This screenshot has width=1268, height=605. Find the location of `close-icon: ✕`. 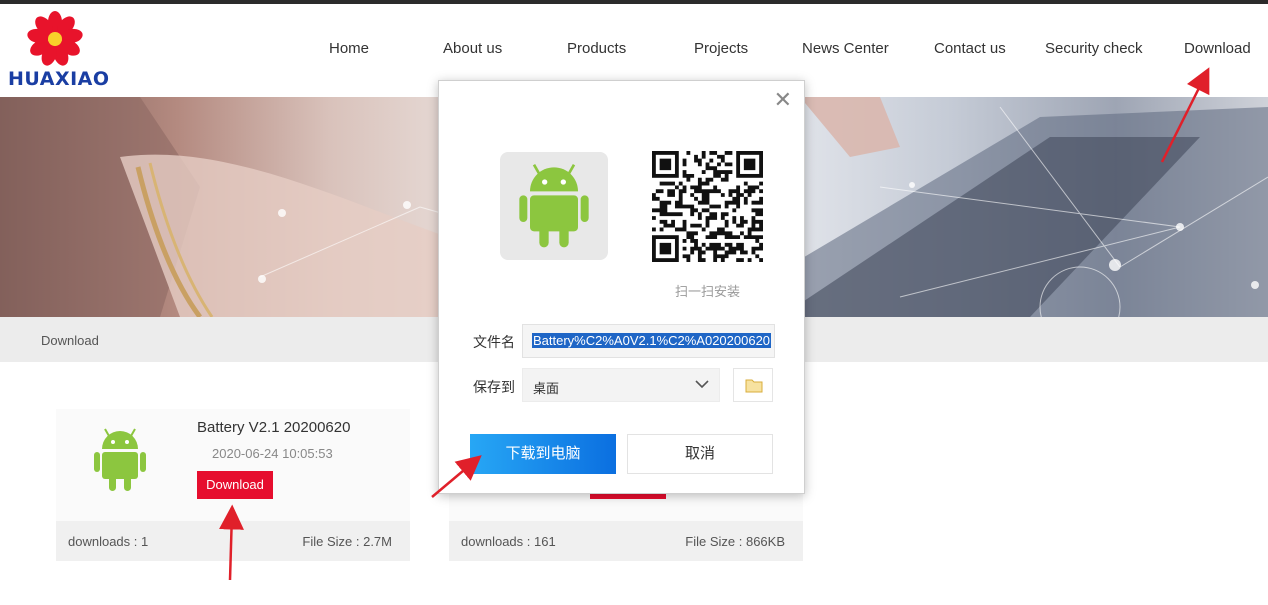

close-icon: ✕ is located at coordinates (783, 100).